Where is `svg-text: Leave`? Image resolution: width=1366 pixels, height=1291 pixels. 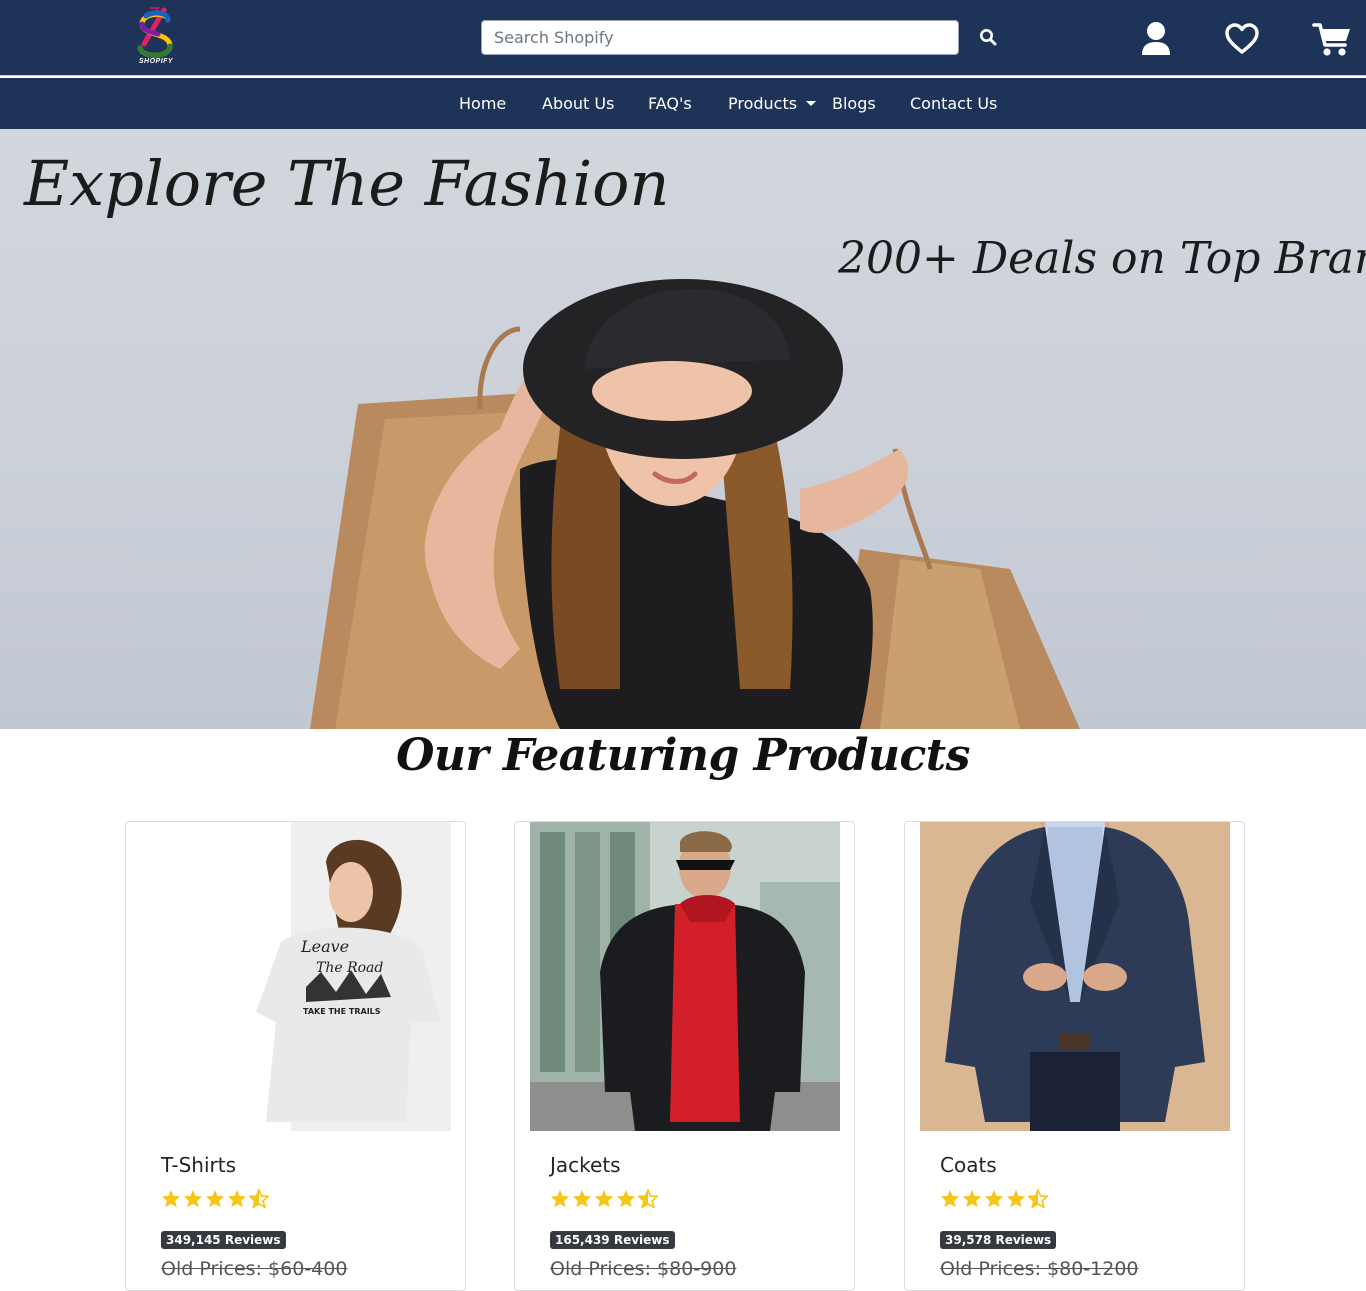 svg-text: Leave is located at coordinates (324, 946).